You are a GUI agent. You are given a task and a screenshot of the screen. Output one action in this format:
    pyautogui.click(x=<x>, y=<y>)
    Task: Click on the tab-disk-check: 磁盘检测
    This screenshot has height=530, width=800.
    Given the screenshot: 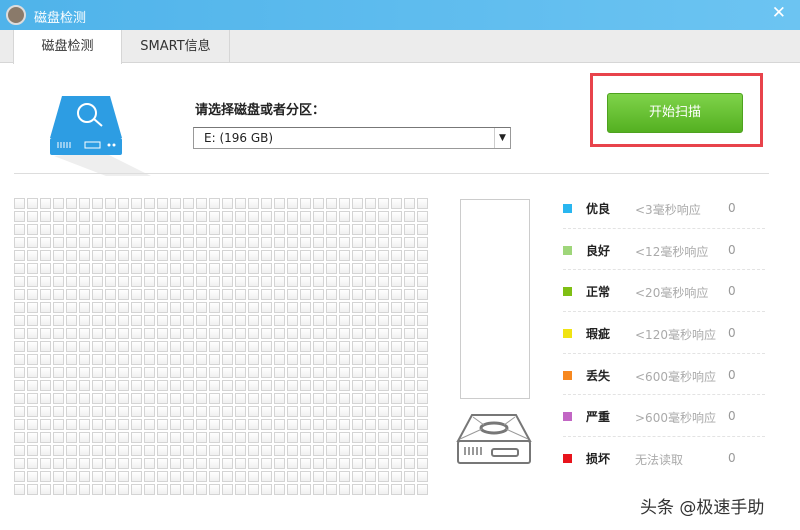 What is the action you would take?
    pyautogui.click(x=67, y=47)
    